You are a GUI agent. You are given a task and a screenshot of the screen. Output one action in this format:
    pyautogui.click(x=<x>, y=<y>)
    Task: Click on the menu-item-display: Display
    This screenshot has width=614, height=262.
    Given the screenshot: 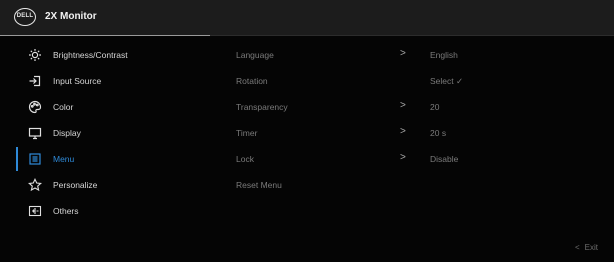 What is the action you would take?
    pyautogui.click(x=105, y=133)
    